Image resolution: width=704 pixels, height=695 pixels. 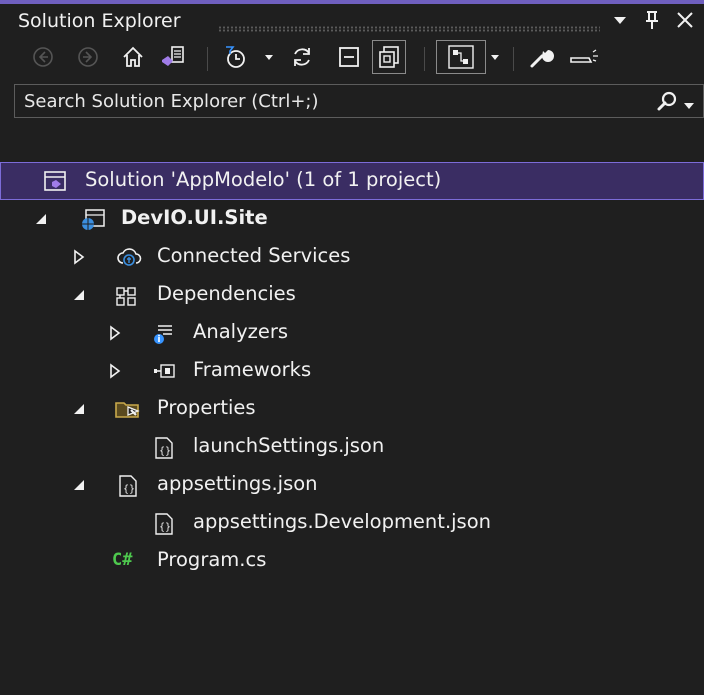 I want to click on csharp-file-icon: C#, so click(x=122, y=560).